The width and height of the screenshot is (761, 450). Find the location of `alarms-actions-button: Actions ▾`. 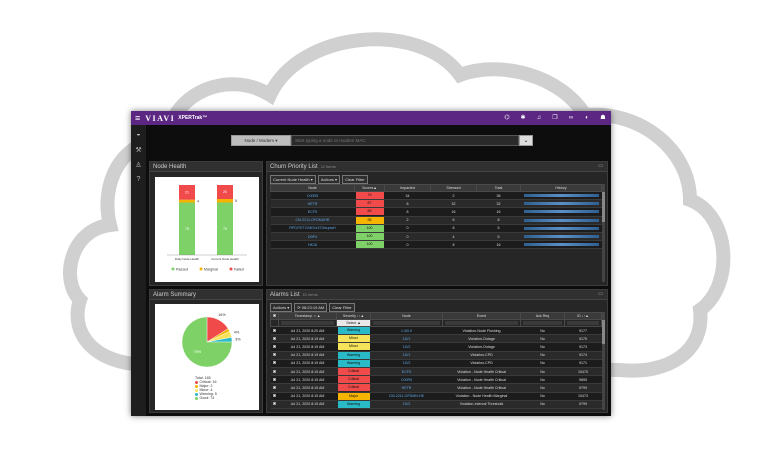

alarms-actions-button: Actions ▾ is located at coordinates (281, 307).